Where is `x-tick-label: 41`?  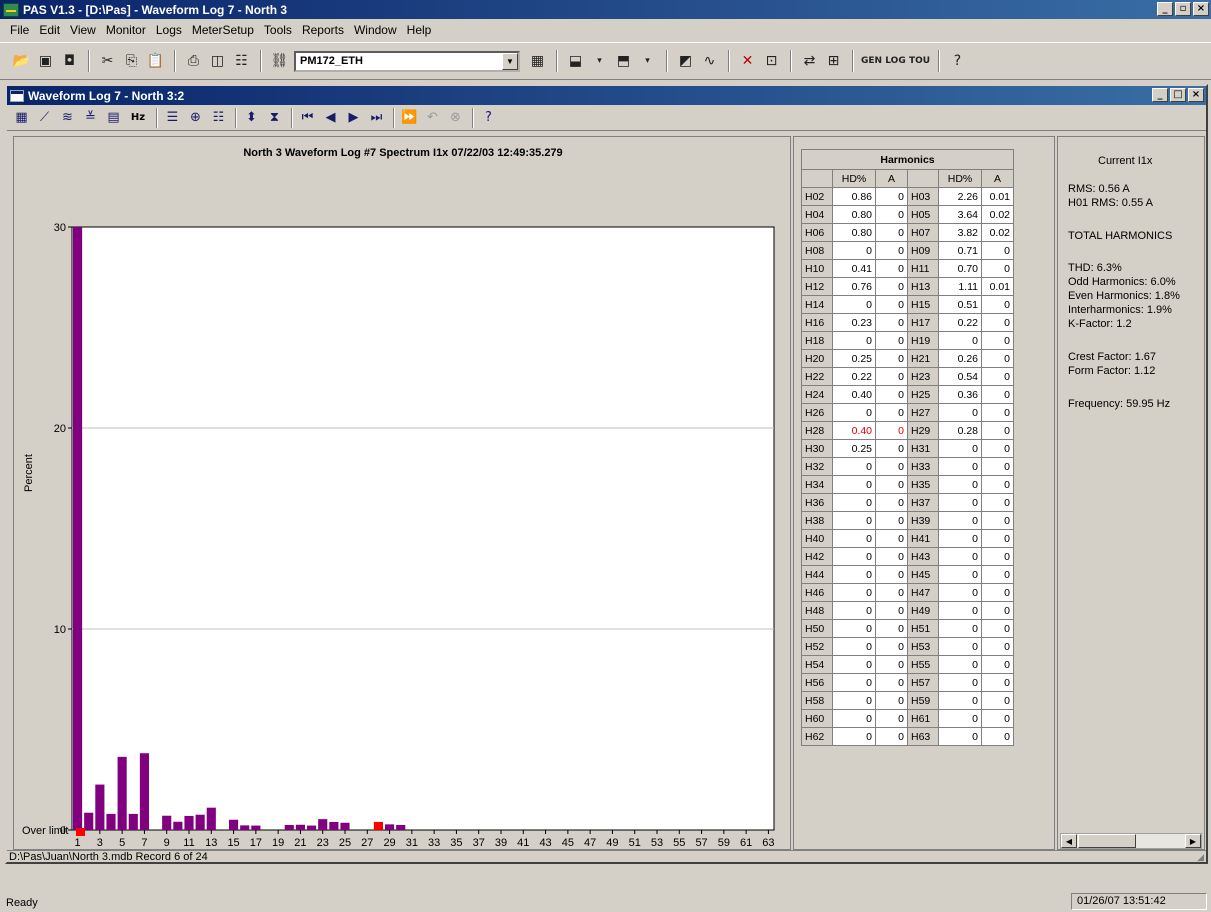
x-tick-label: 41 is located at coordinates (523, 843).